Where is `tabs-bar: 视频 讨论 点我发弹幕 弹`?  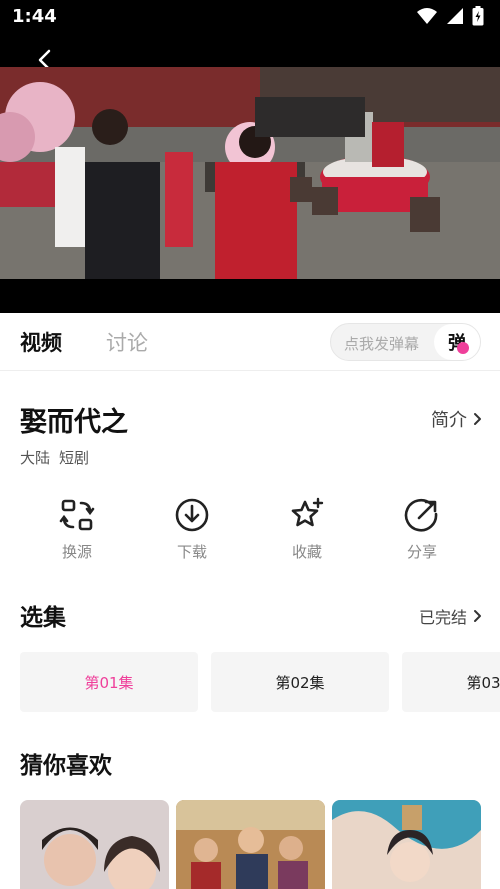
tabs-bar: 视频 讨论 点我发弹幕 弹 is located at coordinates (250, 342).